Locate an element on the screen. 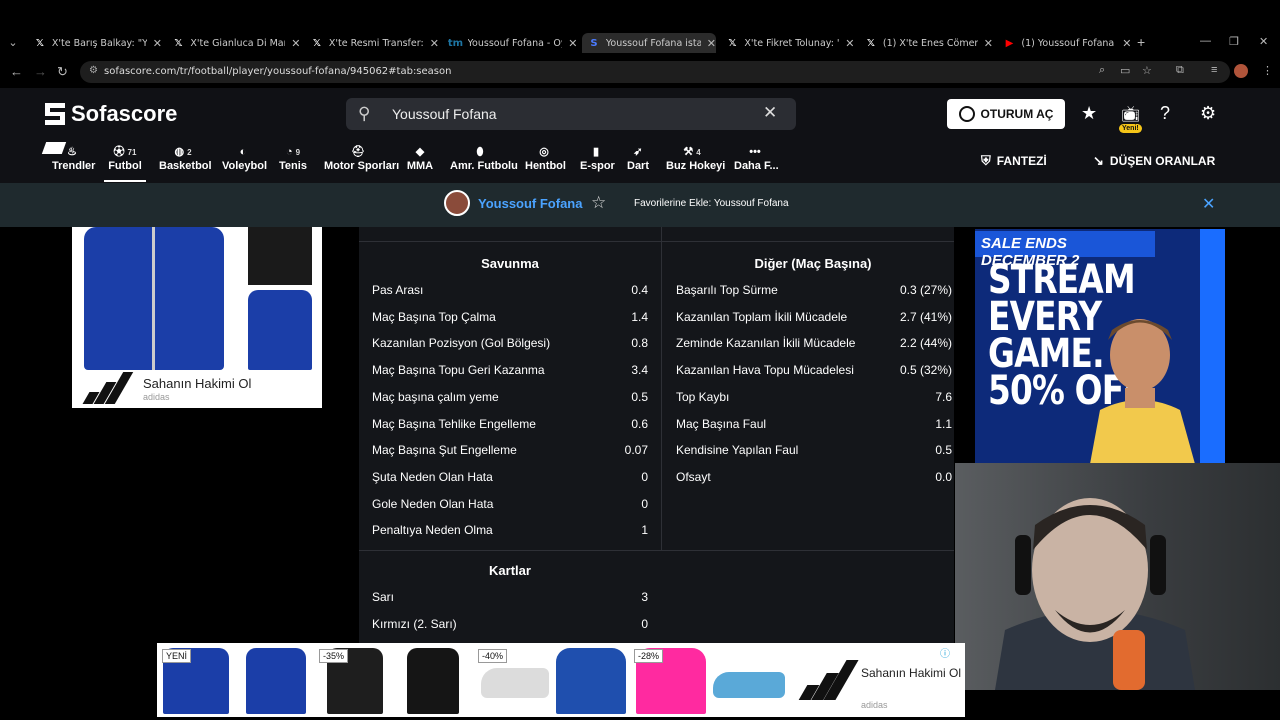 The height and width of the screenshot is (720, 1280). dropping-odds-link: ↘ DÜŞEN ORANLAR is located at coordinates (1154, 161).